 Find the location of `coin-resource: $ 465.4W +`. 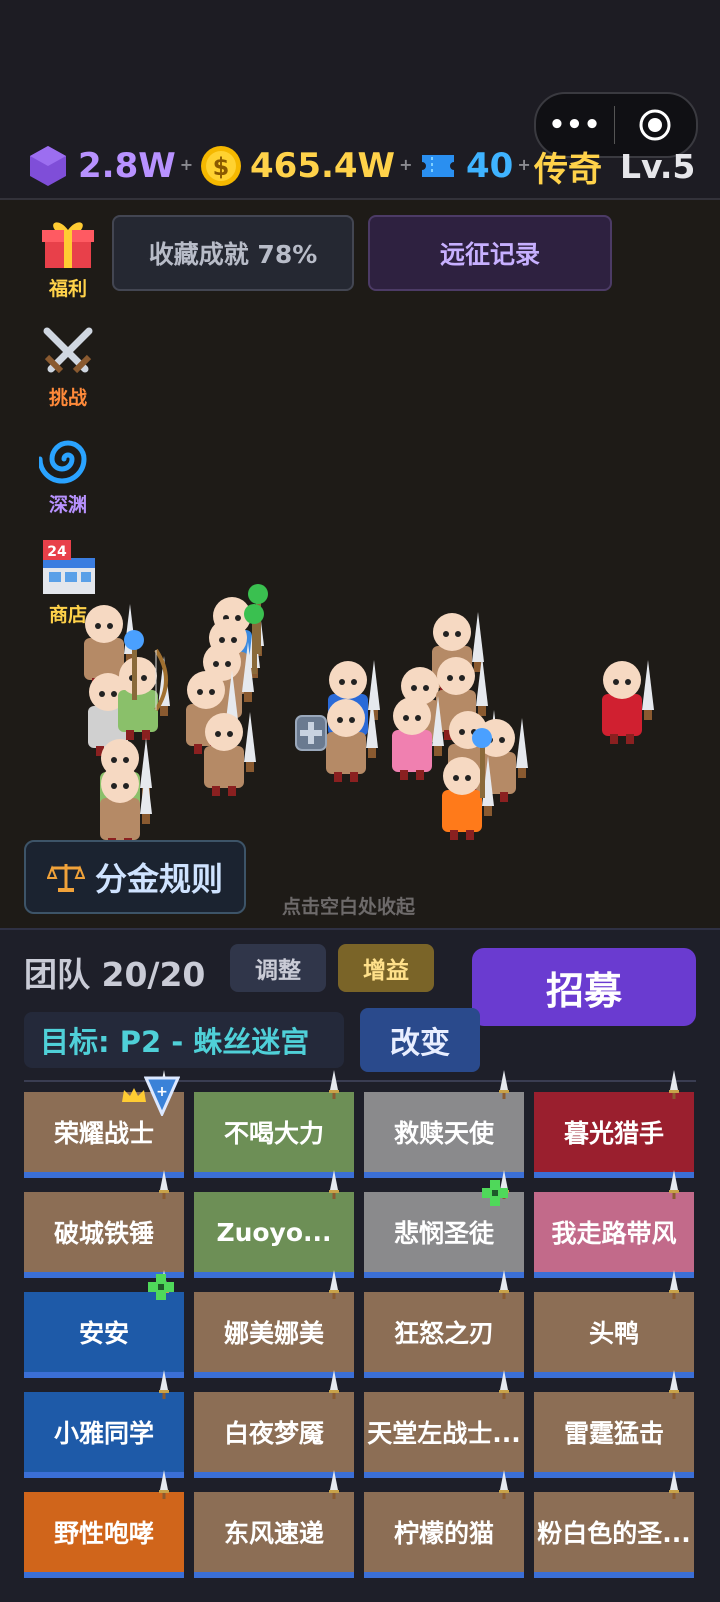

coin-resource: $ 465.4W + is located at coordinates (306, 166).